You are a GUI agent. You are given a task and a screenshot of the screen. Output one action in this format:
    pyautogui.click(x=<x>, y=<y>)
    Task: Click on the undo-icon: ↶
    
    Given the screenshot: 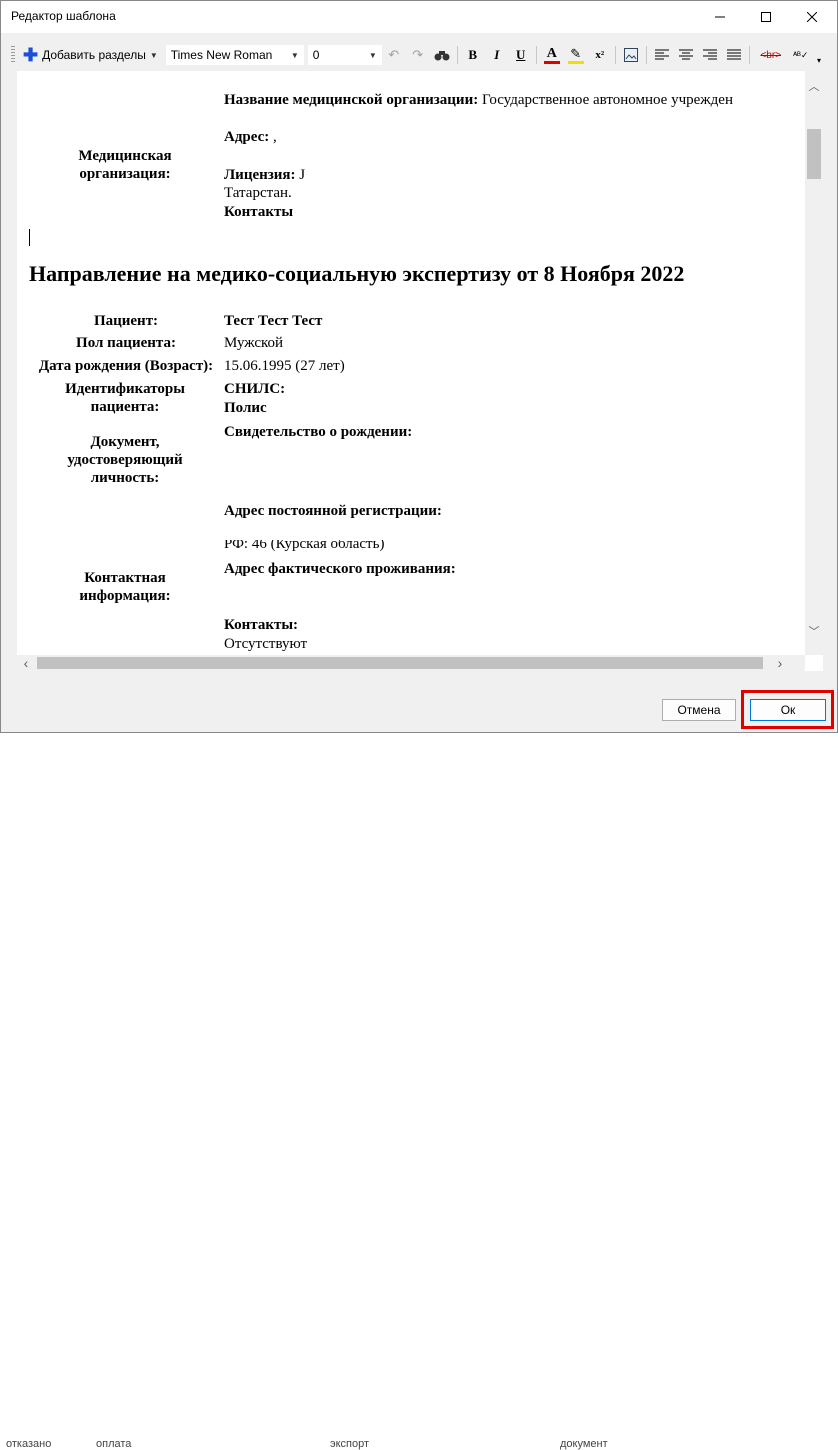 What is the action you would take?
    pyautogui.click(x=394, y=54)
    